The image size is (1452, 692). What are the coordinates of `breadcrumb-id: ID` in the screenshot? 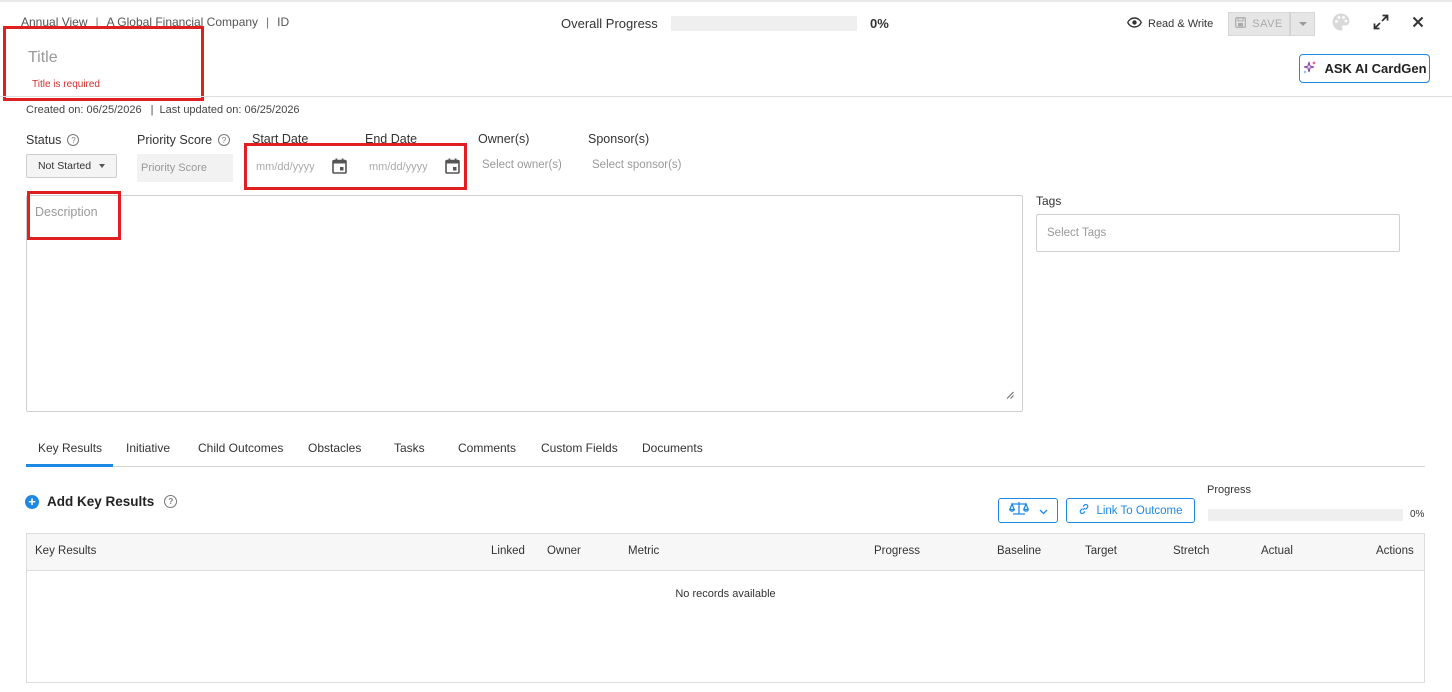 It's located at (283, 22).